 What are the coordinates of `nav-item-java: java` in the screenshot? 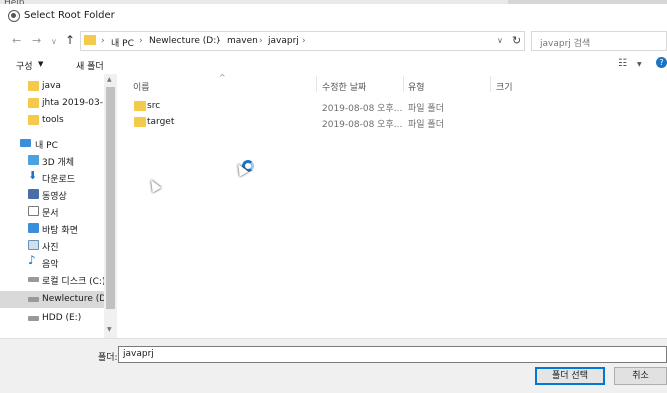 It's located at (52, 86).